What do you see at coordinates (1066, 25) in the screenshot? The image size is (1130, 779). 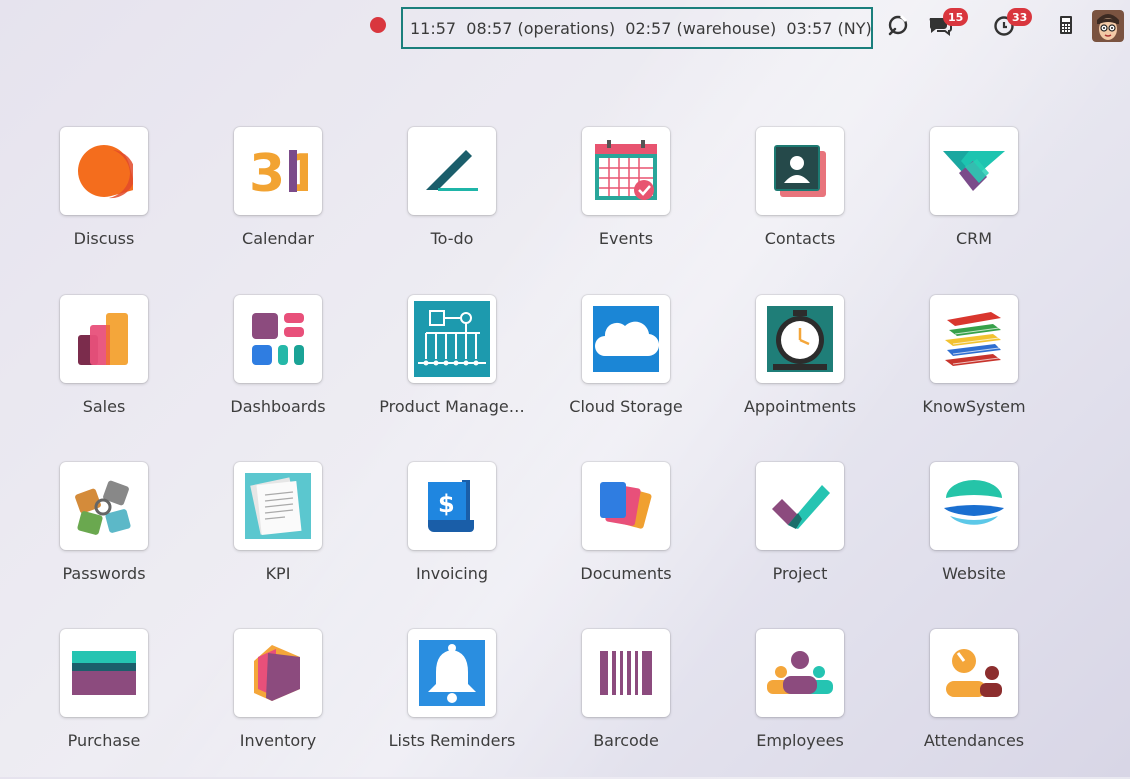 I see `phone-icon` at bounding box center [1066, 25].